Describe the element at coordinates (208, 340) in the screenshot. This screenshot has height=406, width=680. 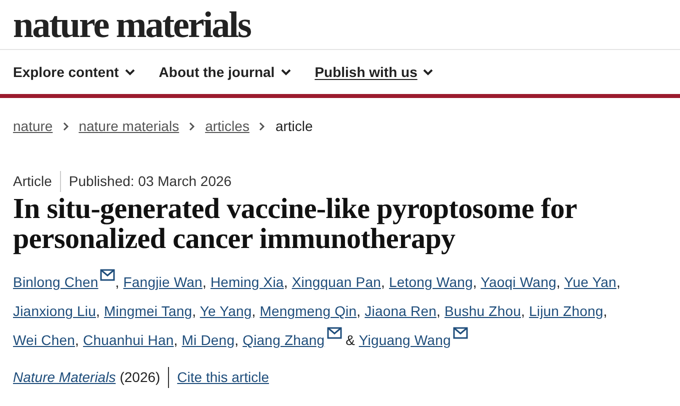
I see `author-link: Mi Deng` at that location.